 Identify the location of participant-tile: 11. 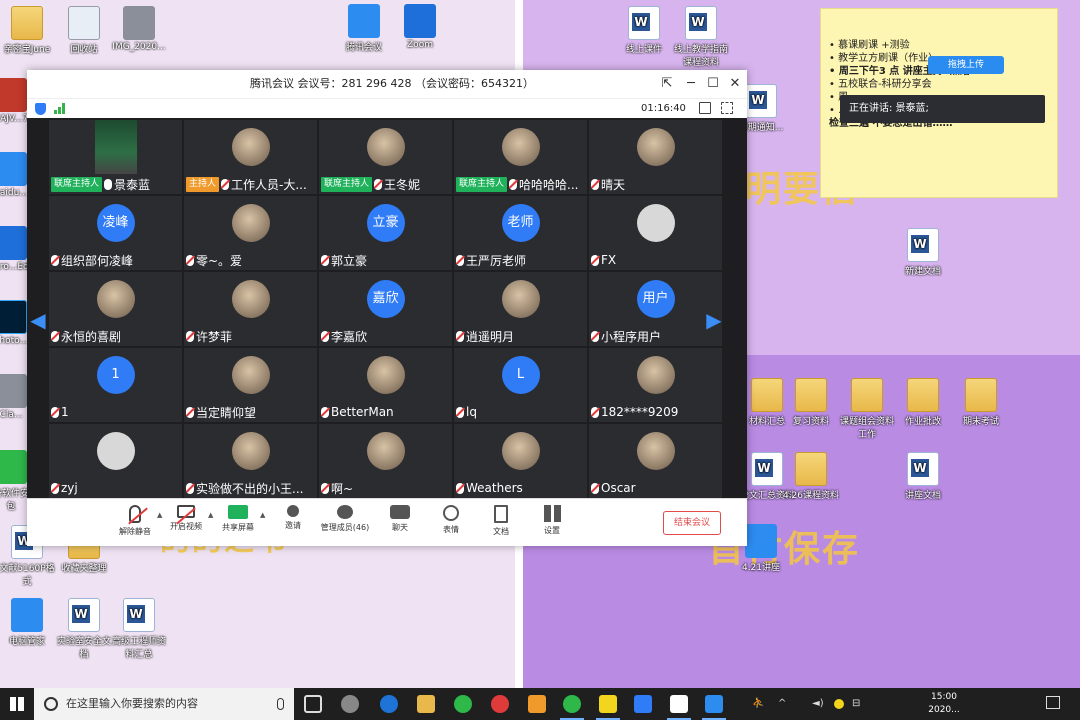
(115, 385).